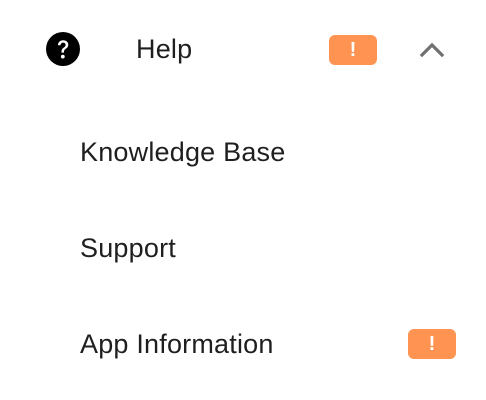  I want to click on help-menu-label: Help, so click(164, 49).